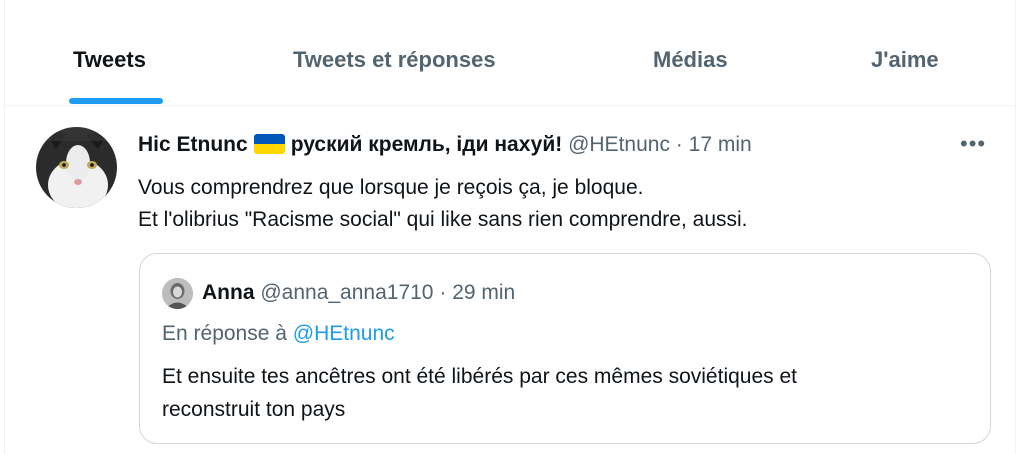 The height and width of the screenshot is (454, 1024). I want to click on quoted-author-name: Anna, so click(228, 292).